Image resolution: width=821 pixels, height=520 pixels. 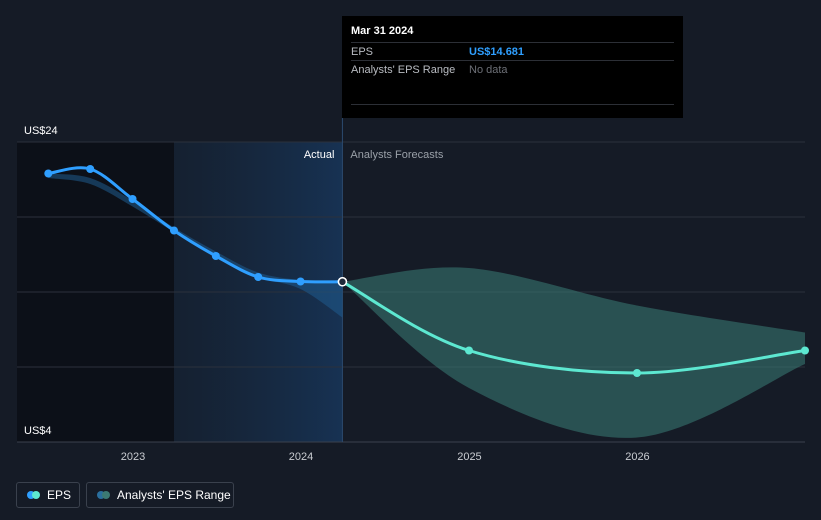 I want to click on x-tick-label: 2023, so click(x=133, y=457).